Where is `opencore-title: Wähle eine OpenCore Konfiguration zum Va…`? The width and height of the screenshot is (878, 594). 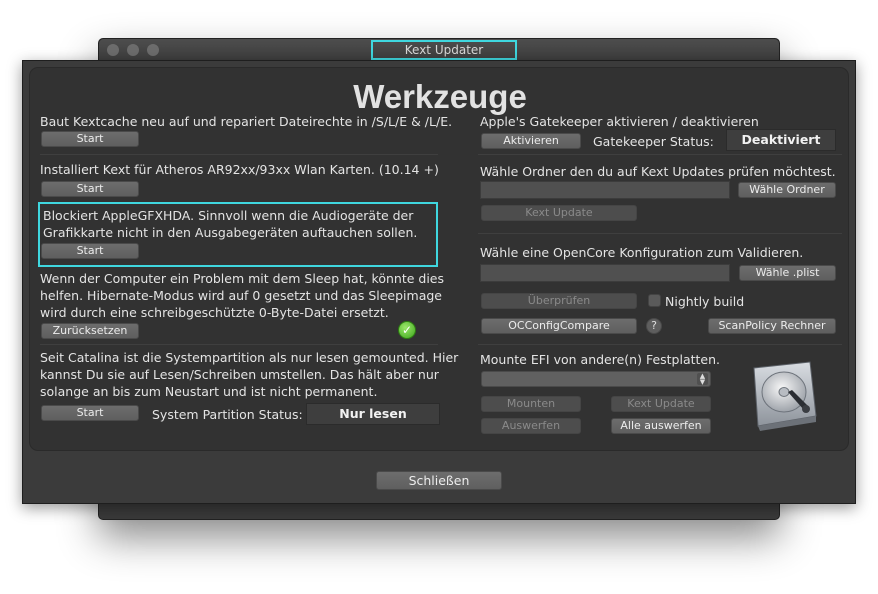 opencore-title: Wähle eine OpenCore Konfiguration zum Va… is located at coordinates (642, 252).